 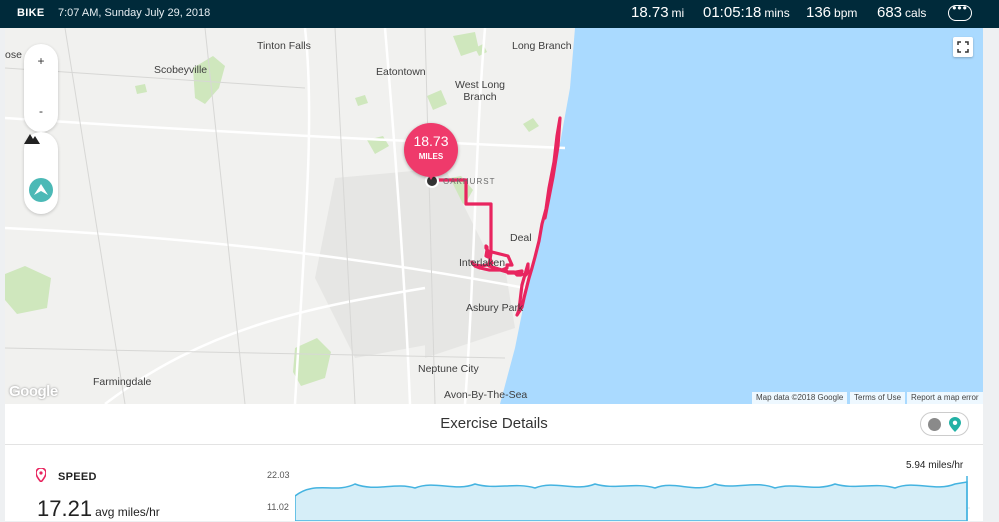 I want to click on speed-chart, so click(x=632, y=496).